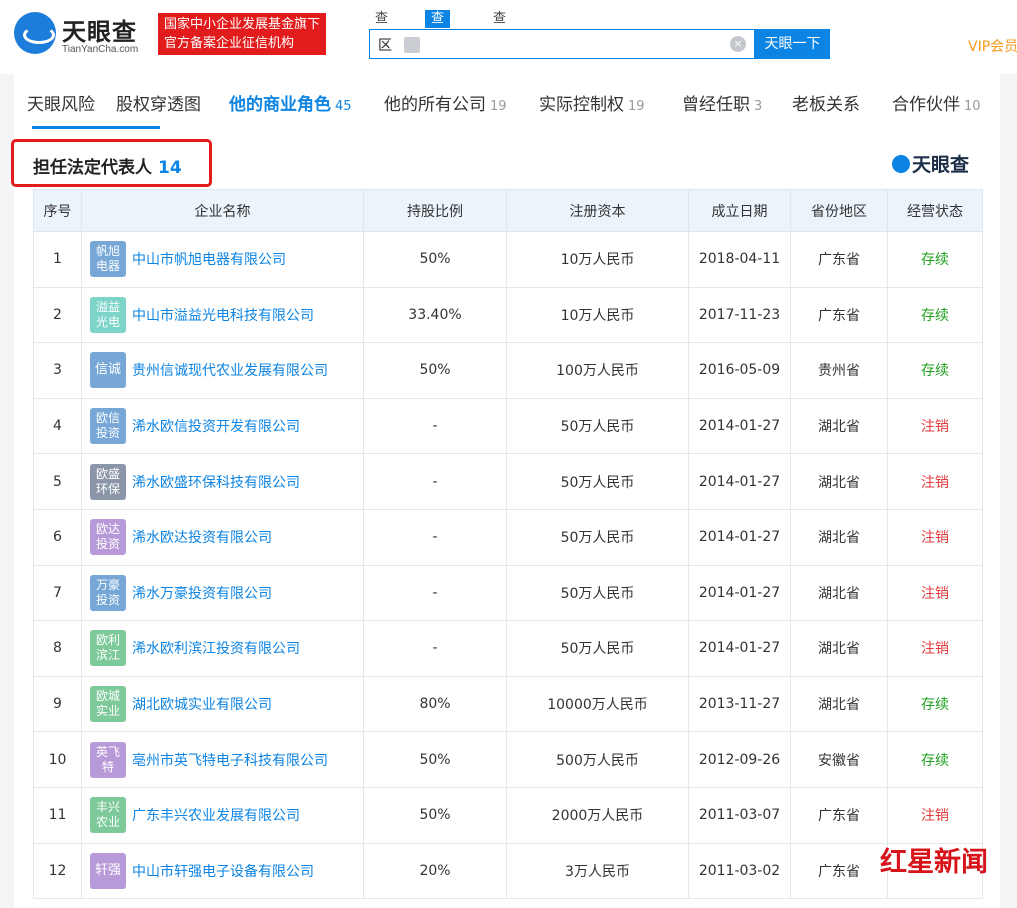 The height and width of the screenshot is (908, 1017). Describe the element at coordinates (435, 871) in the screenshot. I see `share-ratio: 20%` at that location.